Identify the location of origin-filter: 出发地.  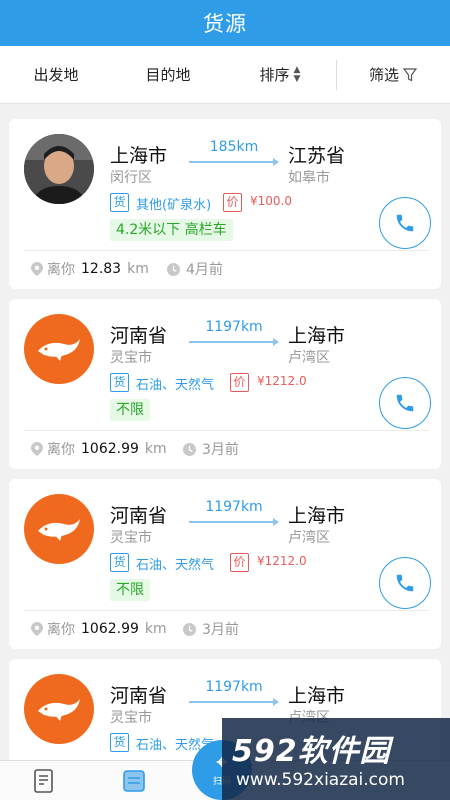
(56, 74).